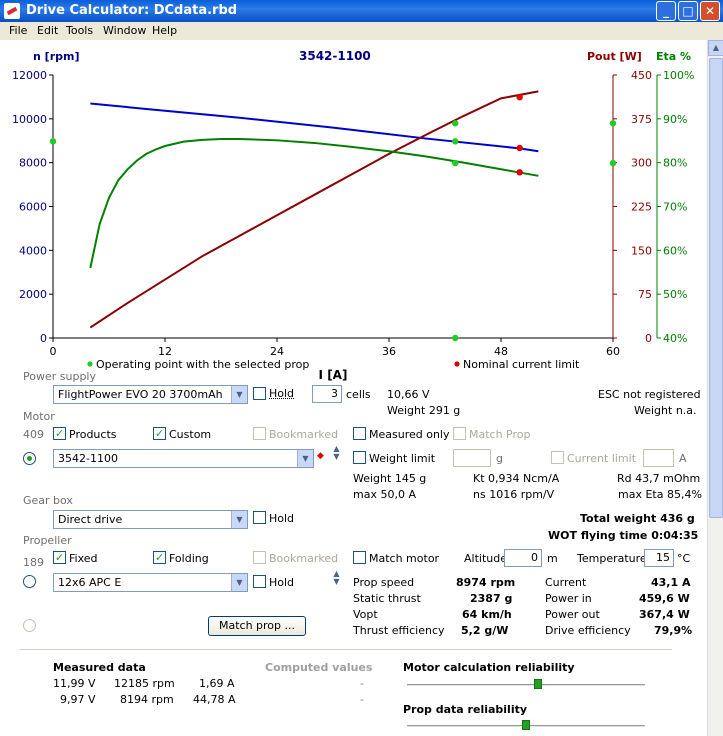 This screenshot has width=723, height=736. What do you see at coordinates (165, 351) in the screenshot?
I see `x-tick-label: 12` at bounding box center [165, 351].